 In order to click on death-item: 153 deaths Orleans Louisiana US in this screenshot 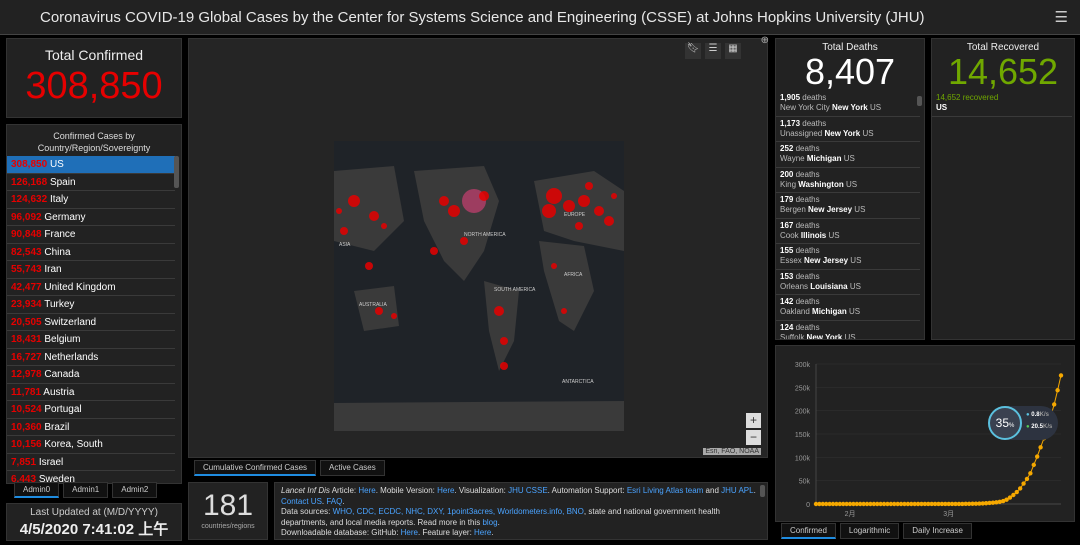, I will do `click(848, 282)`.